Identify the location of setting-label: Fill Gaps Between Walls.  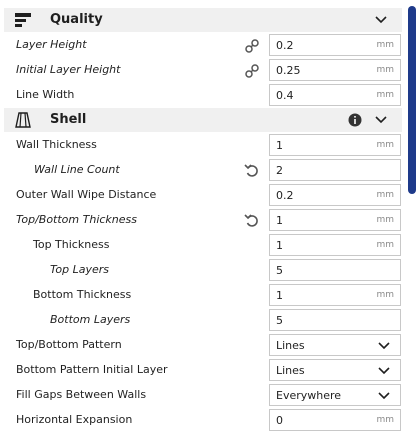
(81, 394).